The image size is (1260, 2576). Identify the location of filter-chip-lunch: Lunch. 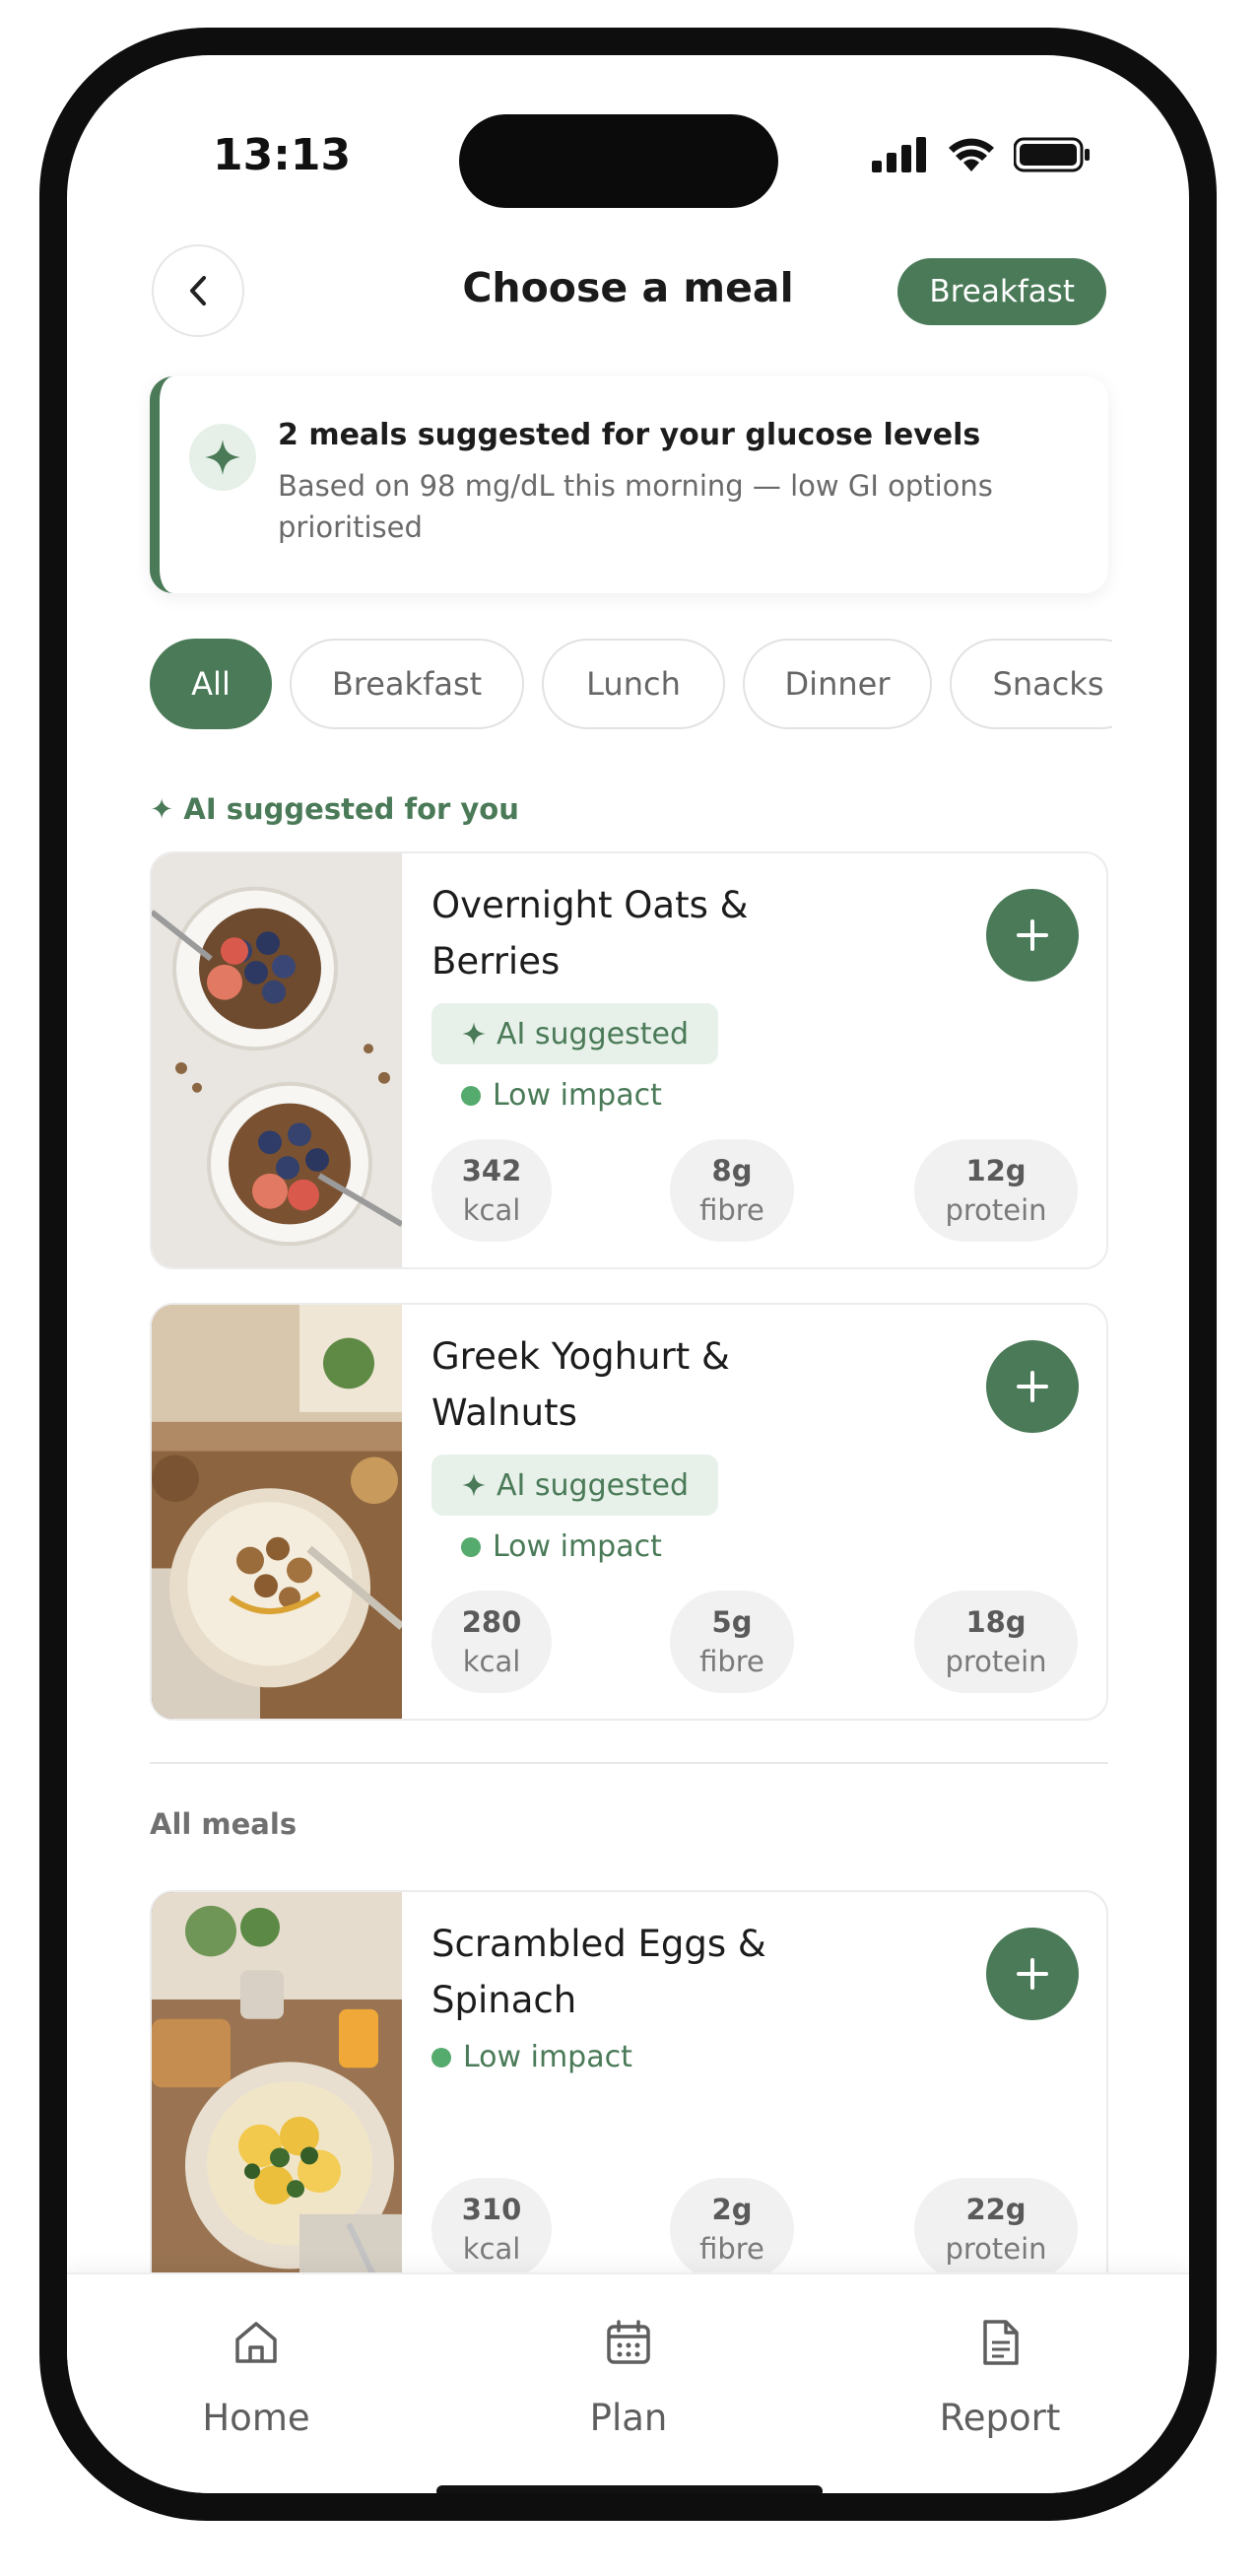
(633, 684).